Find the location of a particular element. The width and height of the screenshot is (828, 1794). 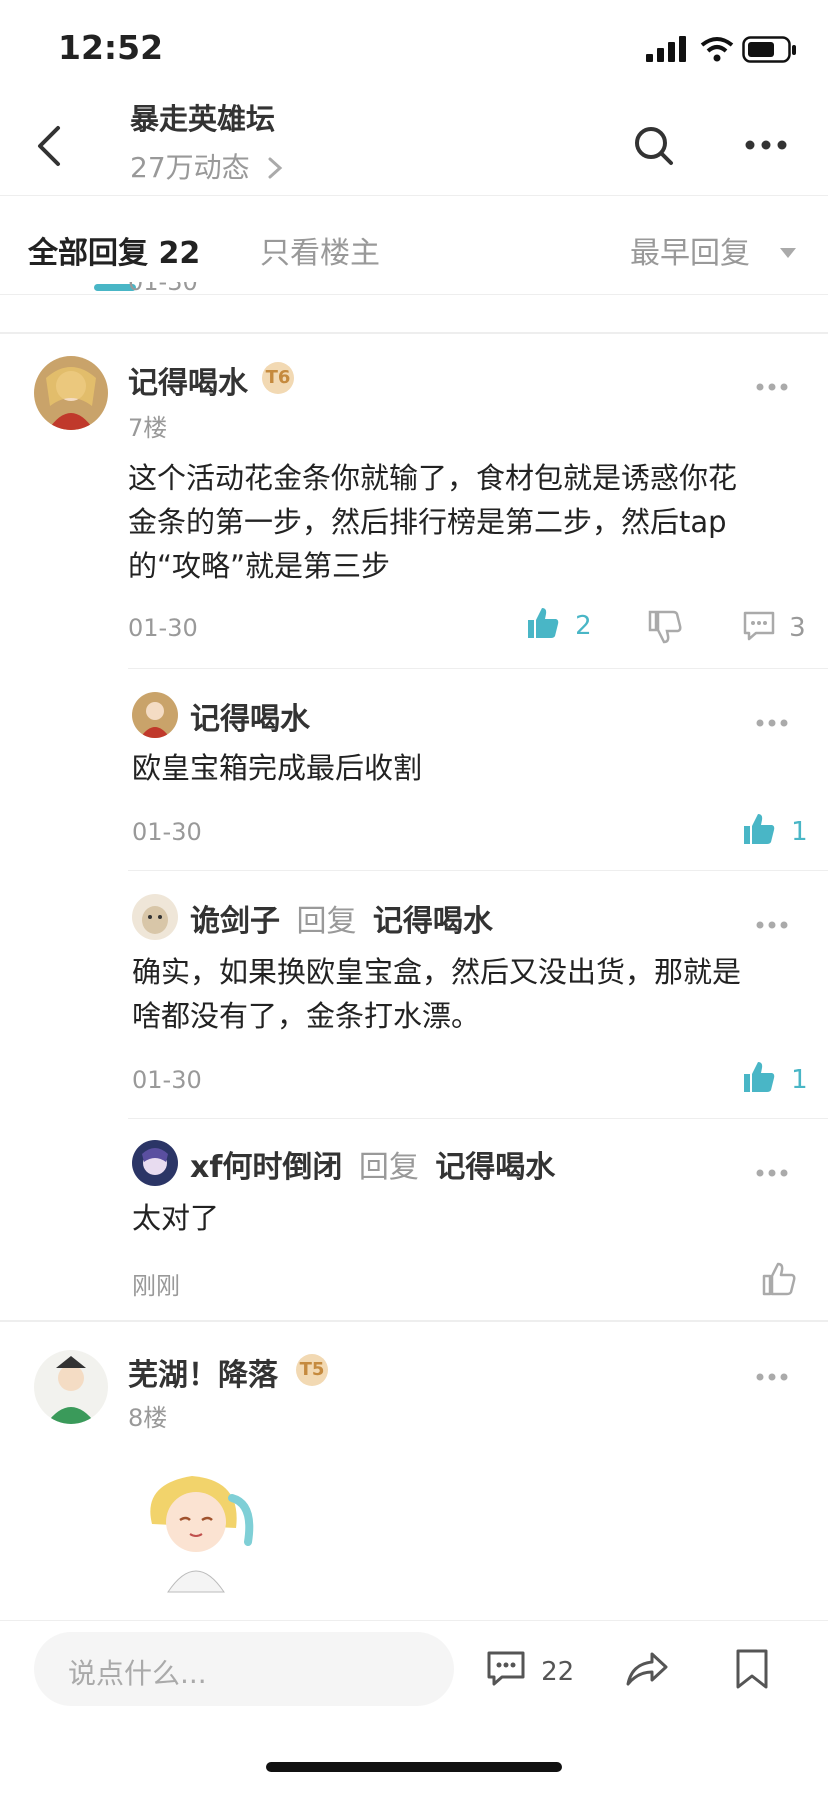

wifi-icon is located at coordinates (717, 49).